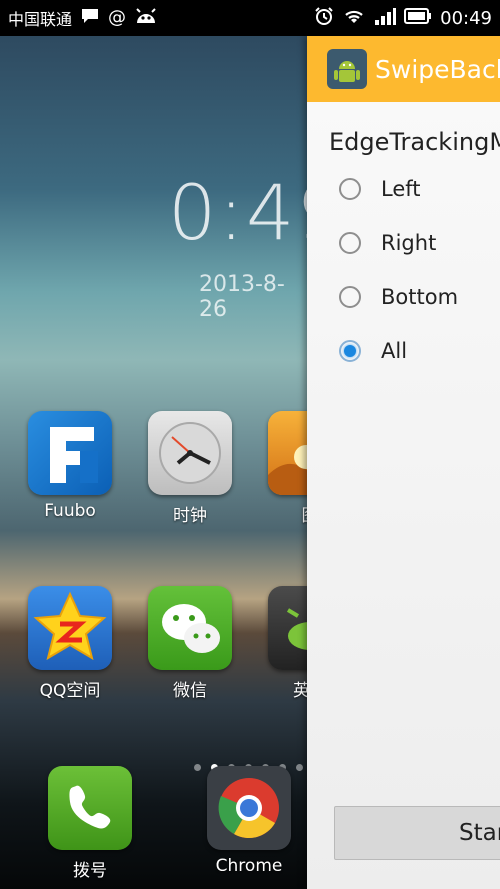 The height and width of the screenshot is (889, 500). Describe the element at coordinates (324, 18) in the screenshot. I see `alarm-icon` at that location.